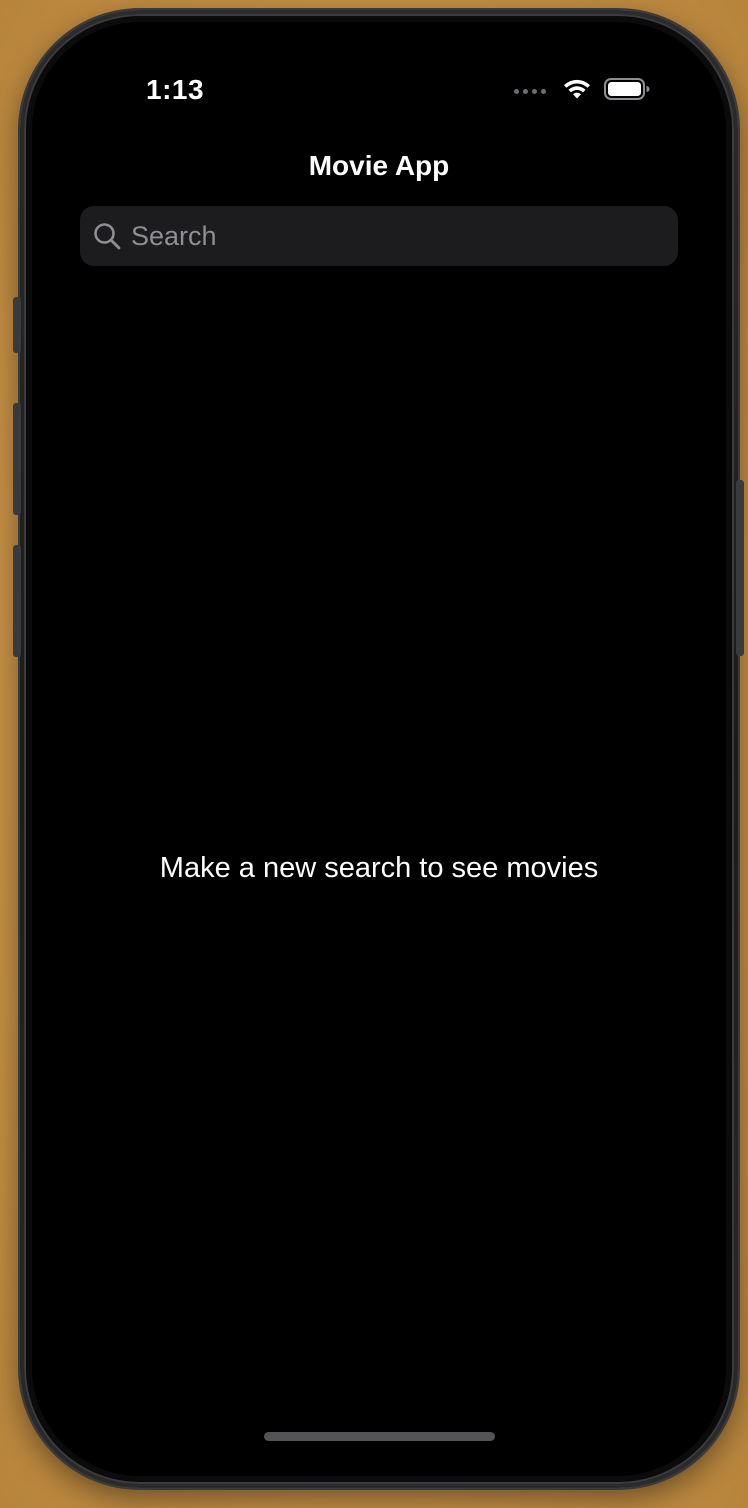 This screenshot has width=748, height=1508. I want to click on status-bar: 1:13, so click(379, 82).